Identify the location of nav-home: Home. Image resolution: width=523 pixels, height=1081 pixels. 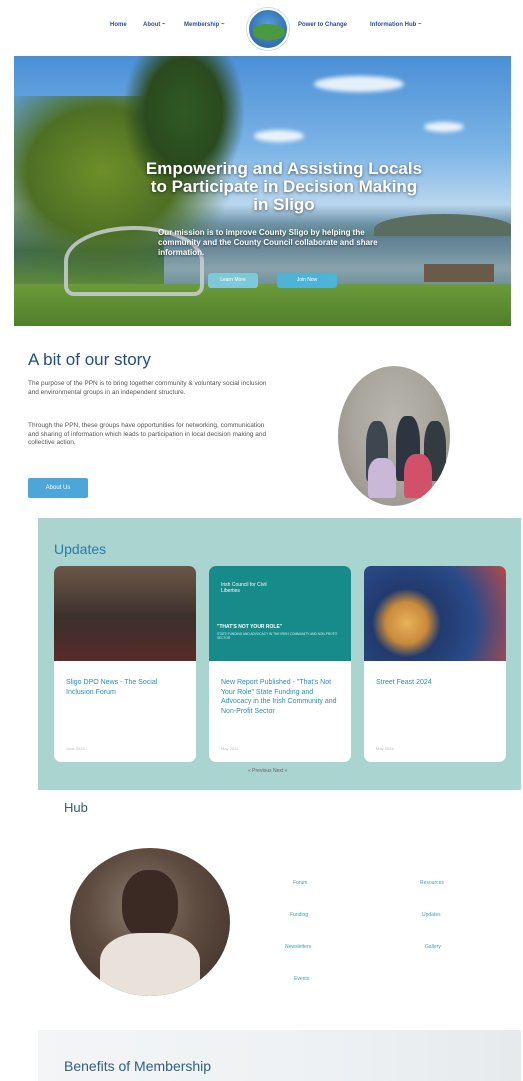
(118, 25).